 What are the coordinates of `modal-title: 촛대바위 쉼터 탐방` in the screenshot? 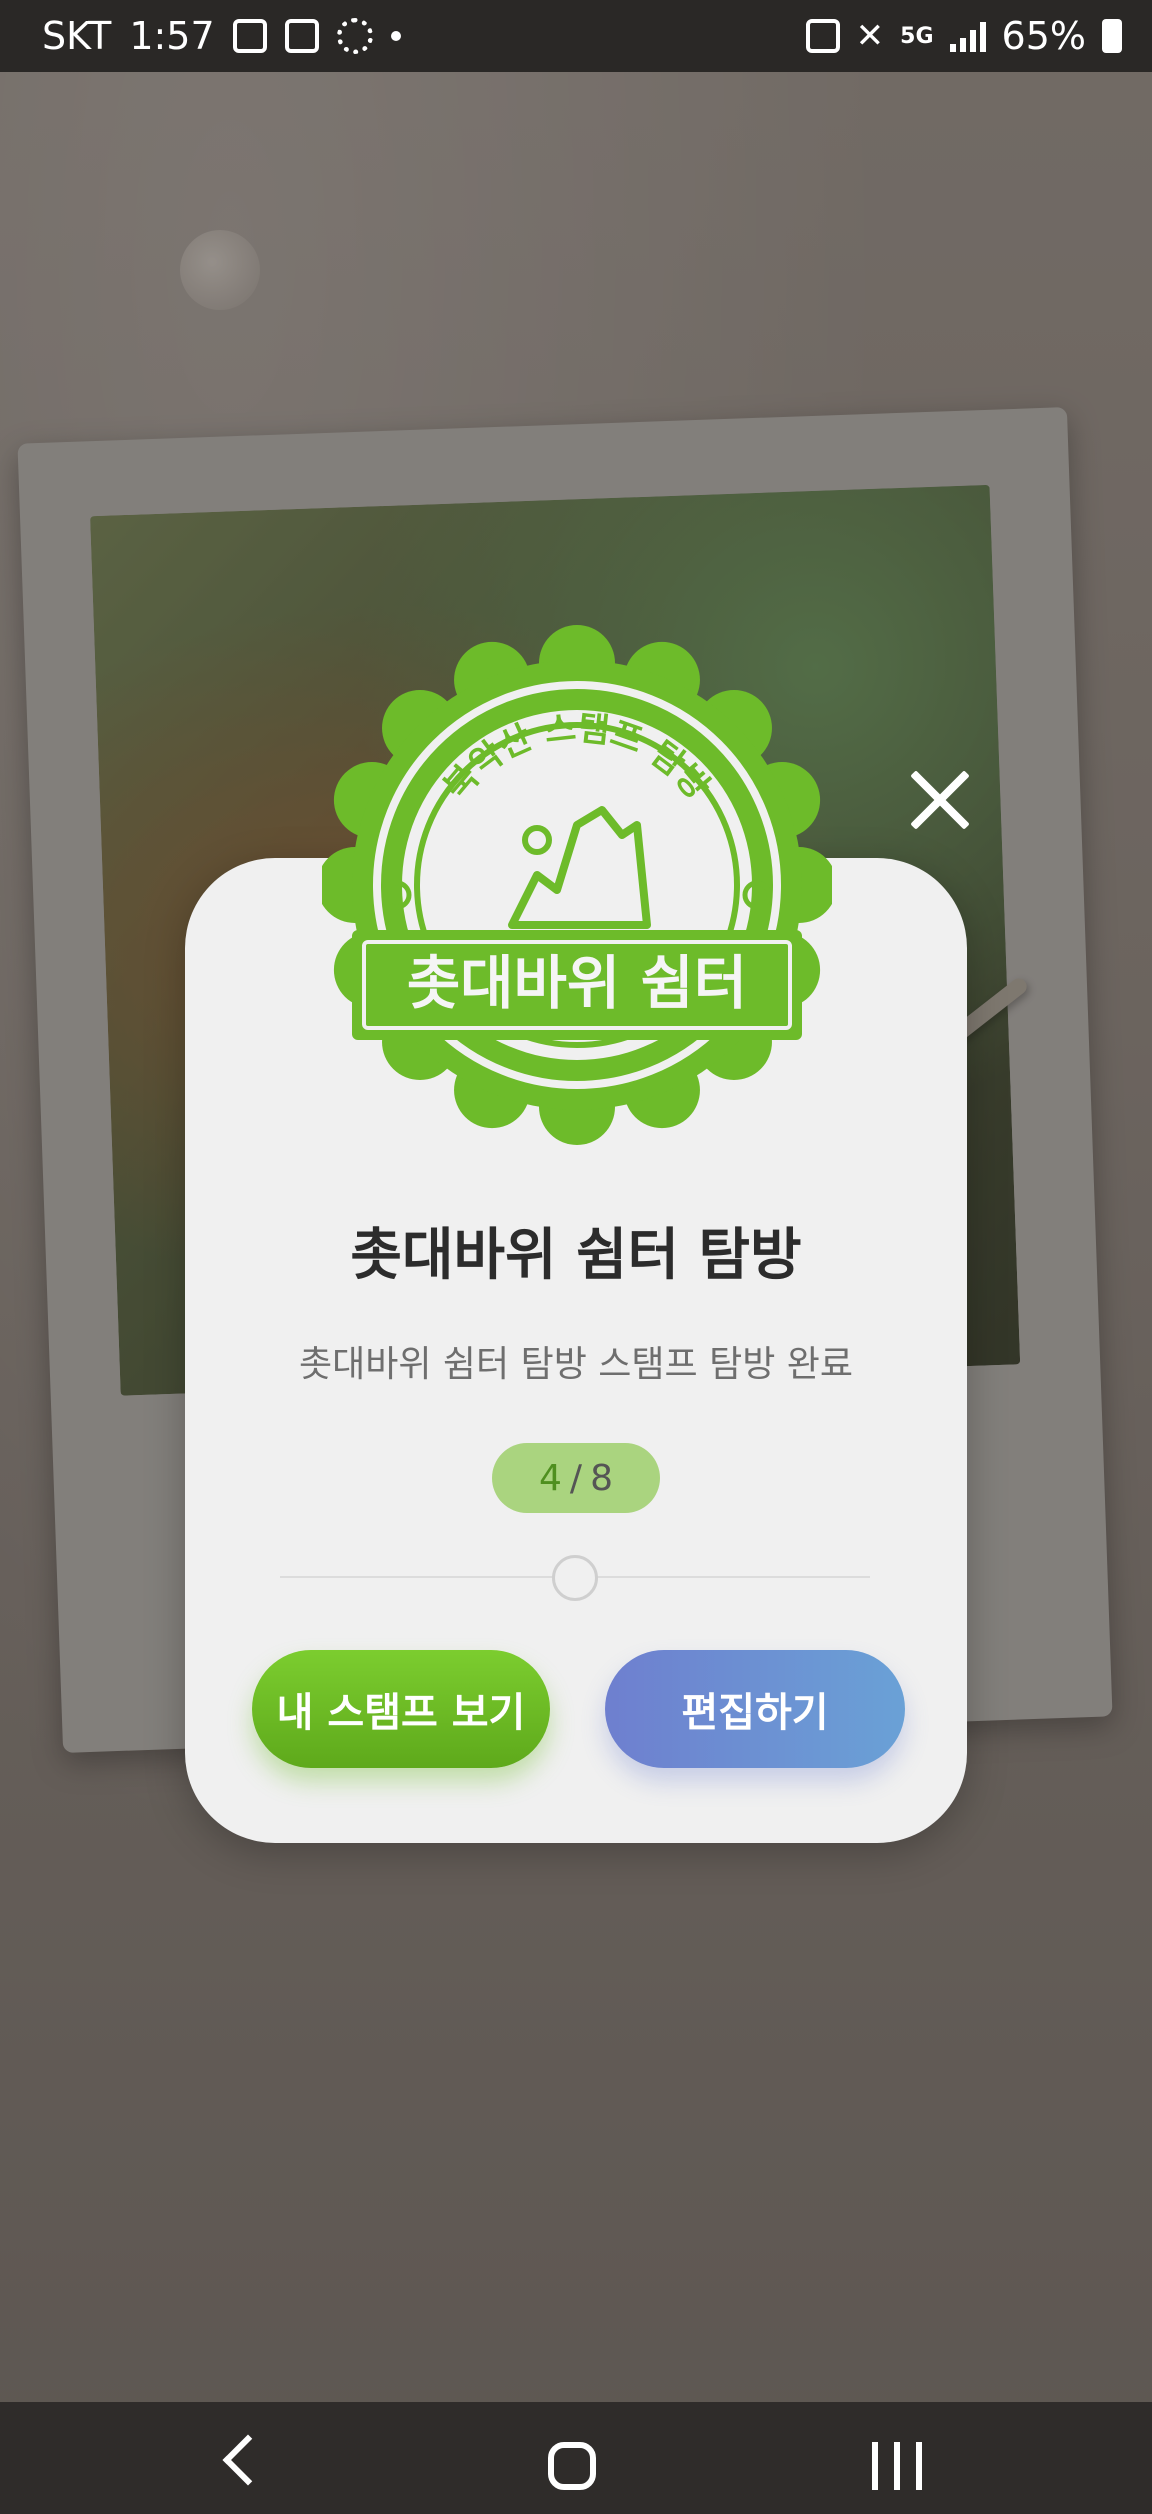 It's located at (576, 1255).